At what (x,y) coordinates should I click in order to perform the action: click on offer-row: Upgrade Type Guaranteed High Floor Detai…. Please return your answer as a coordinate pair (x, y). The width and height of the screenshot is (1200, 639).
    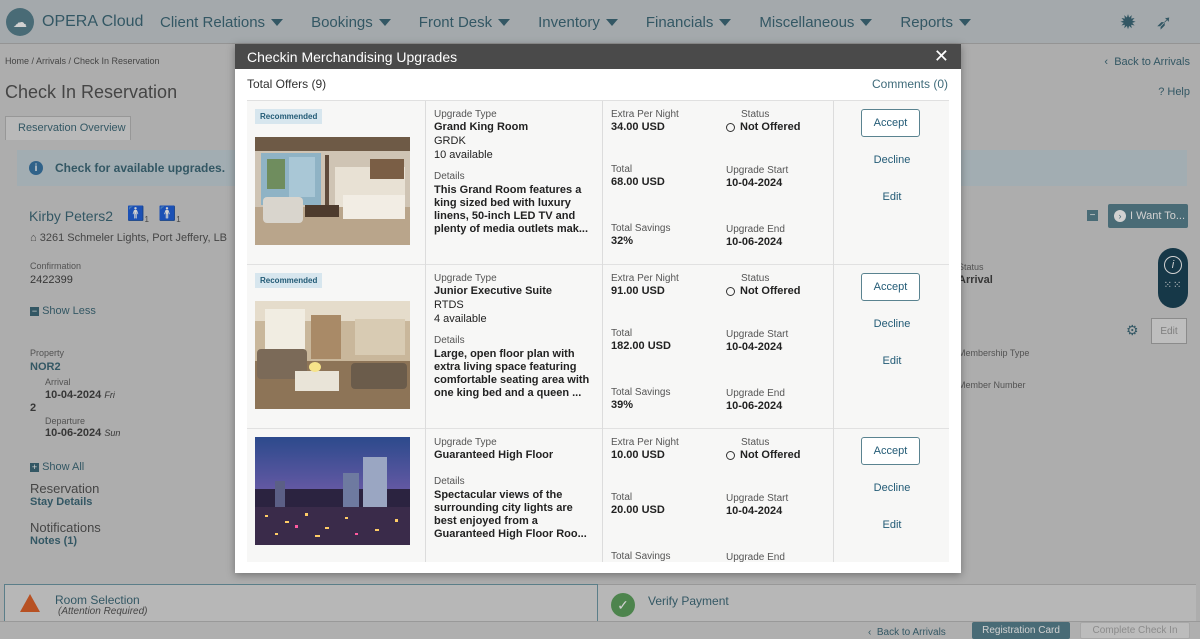
    Looking at the image, I should click on (598, 495).